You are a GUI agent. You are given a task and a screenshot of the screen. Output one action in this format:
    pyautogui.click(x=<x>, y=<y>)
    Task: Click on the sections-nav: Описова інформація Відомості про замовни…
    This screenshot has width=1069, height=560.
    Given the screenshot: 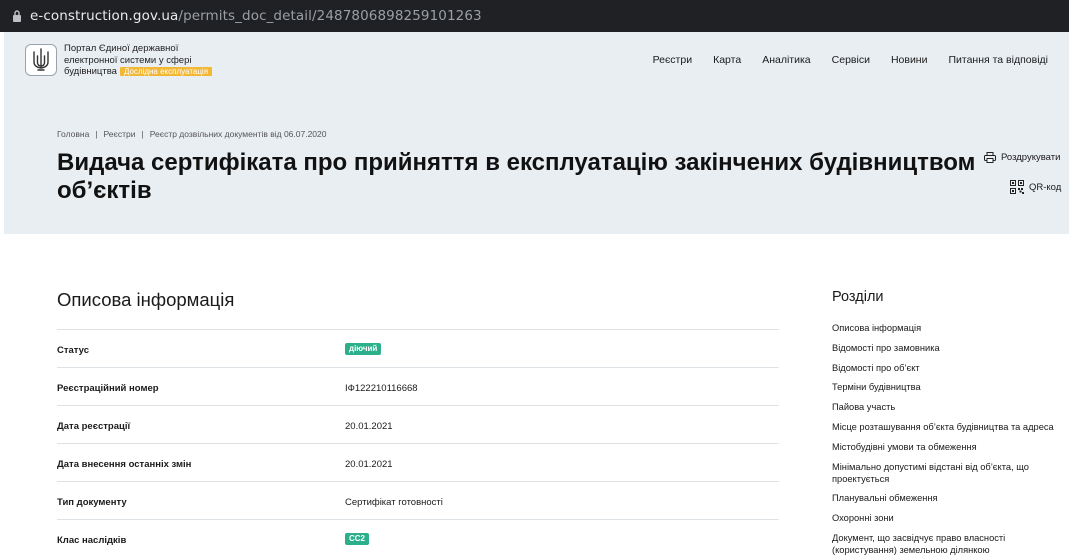 What is the action you would take?
    pyautogui.click(x=950, y=441)
    